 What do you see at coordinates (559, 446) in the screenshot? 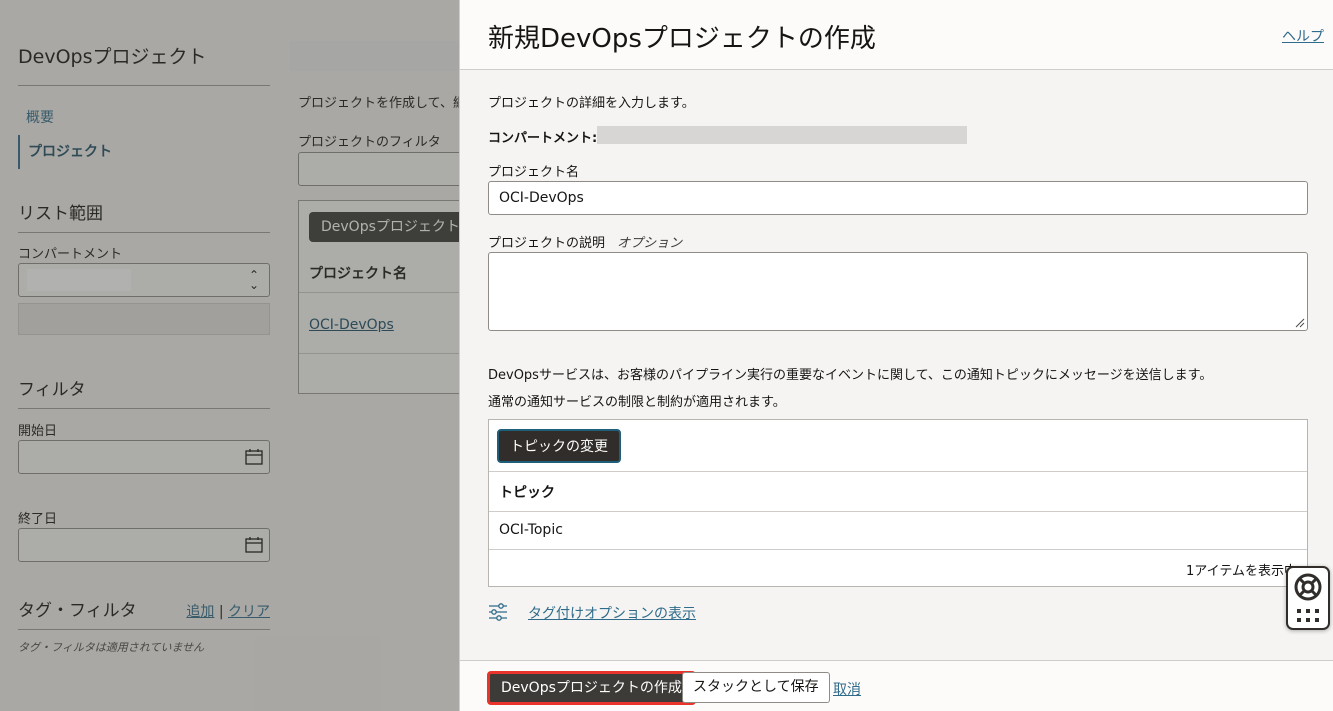
I see `change-topic-button: トピックの変更` at bounding box center [559, 446].